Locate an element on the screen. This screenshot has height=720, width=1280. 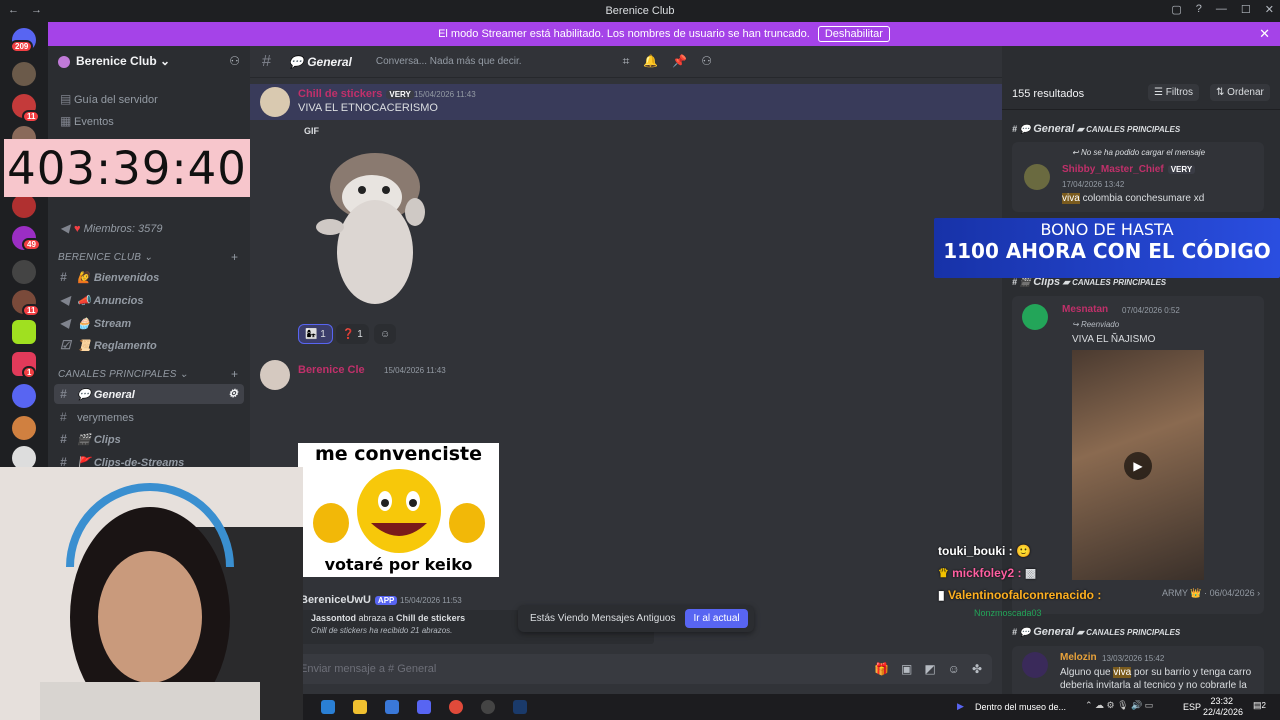
unread-badge: 11 is located at coordinates (31, 310).